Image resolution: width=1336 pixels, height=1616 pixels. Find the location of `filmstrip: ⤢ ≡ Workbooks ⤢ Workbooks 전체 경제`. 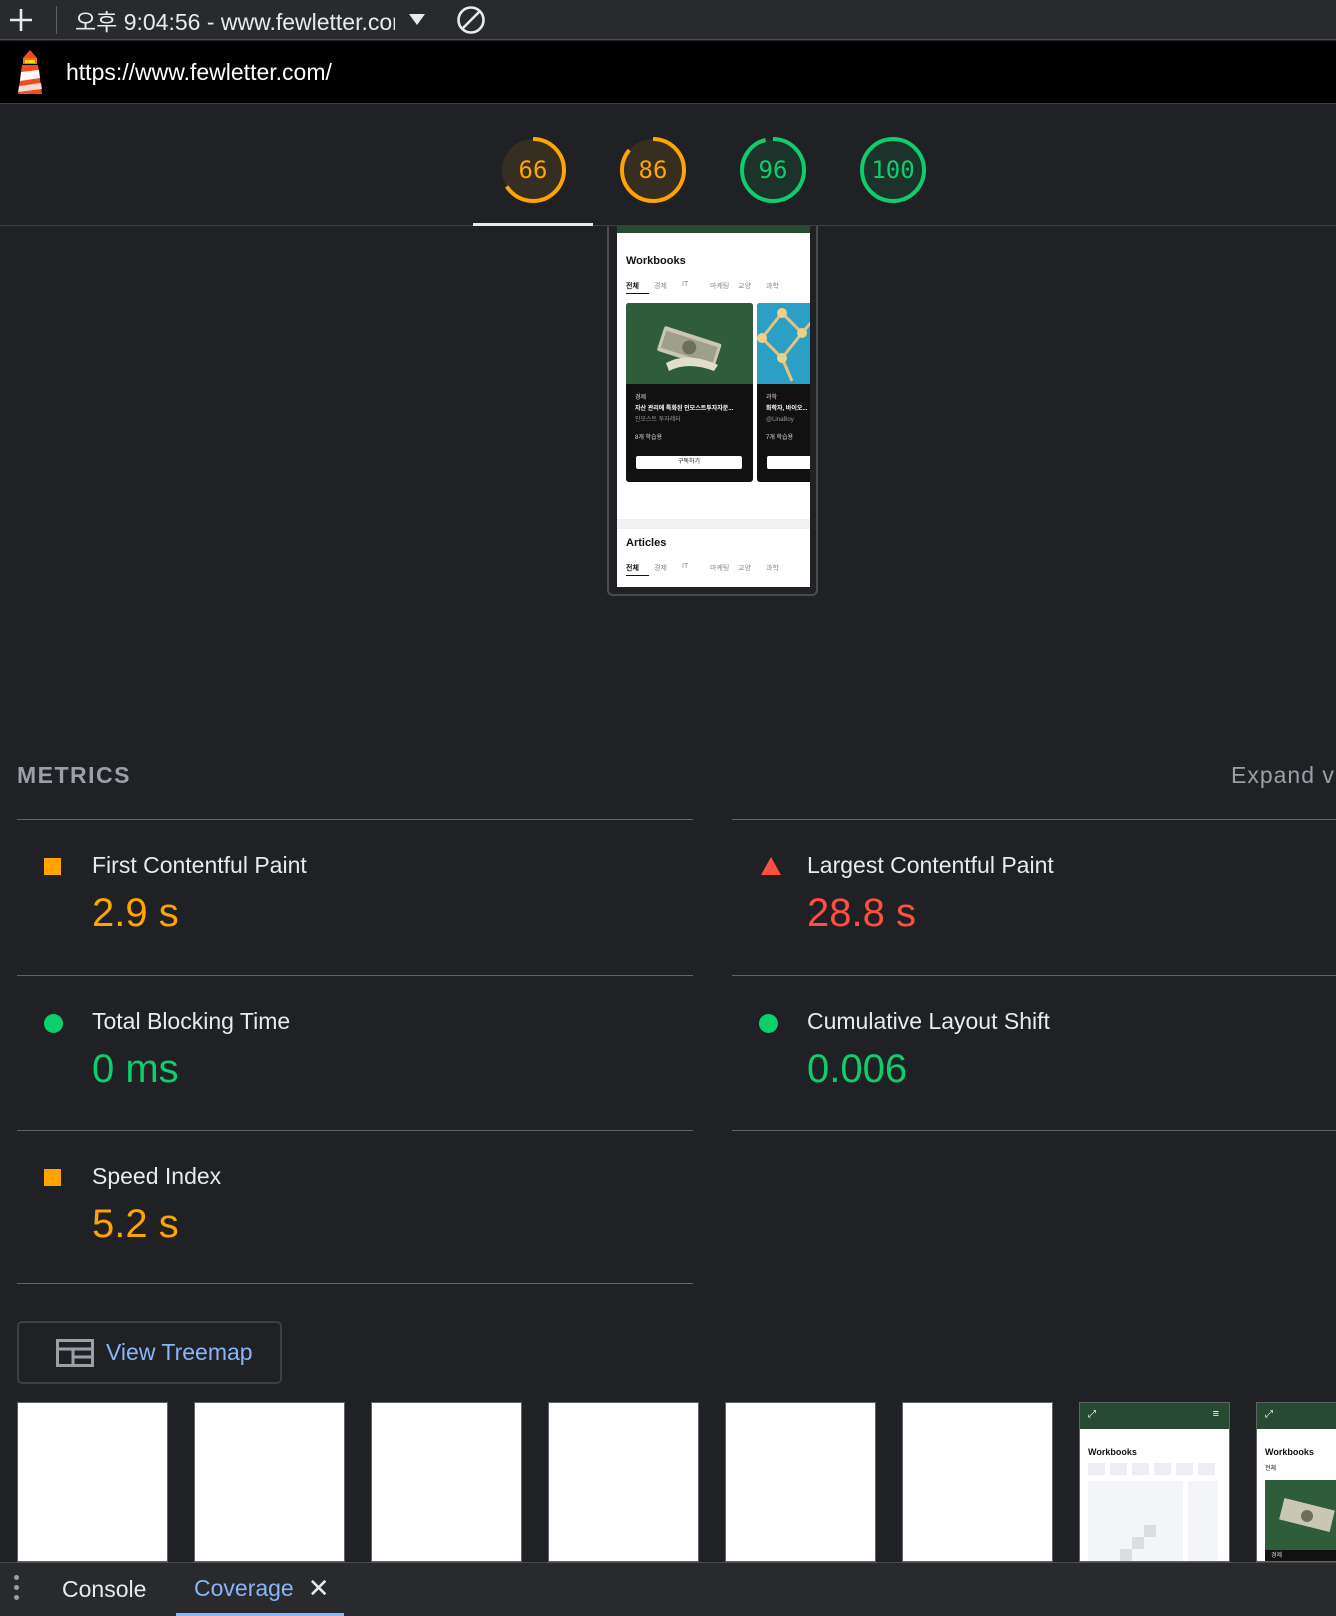

filmstrip: ⤢ ≡ Workbooks ⤢ Workbooks 전체 경제 is located at coordinates (668, 1482).